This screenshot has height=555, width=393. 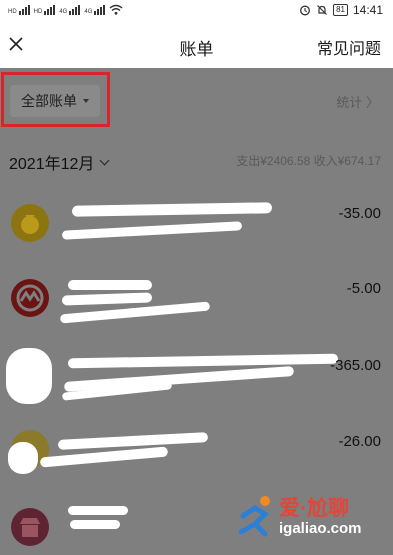 I want to click on status-right: 81 14:41, so click(x=341, y=10).